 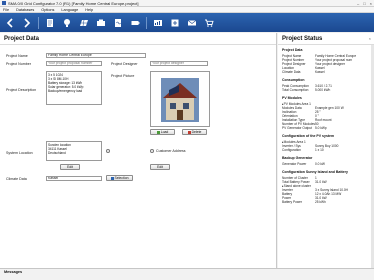 I want to click on status-section-backup-generator: Backup Generator, so click(x=297, y=158).